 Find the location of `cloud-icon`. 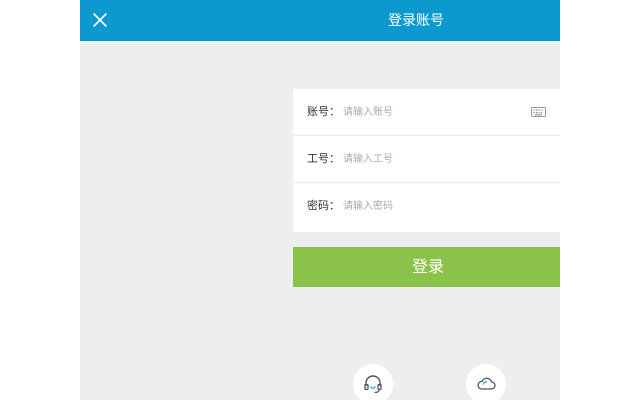

cloud-icon is located at coordinates (486, 383).